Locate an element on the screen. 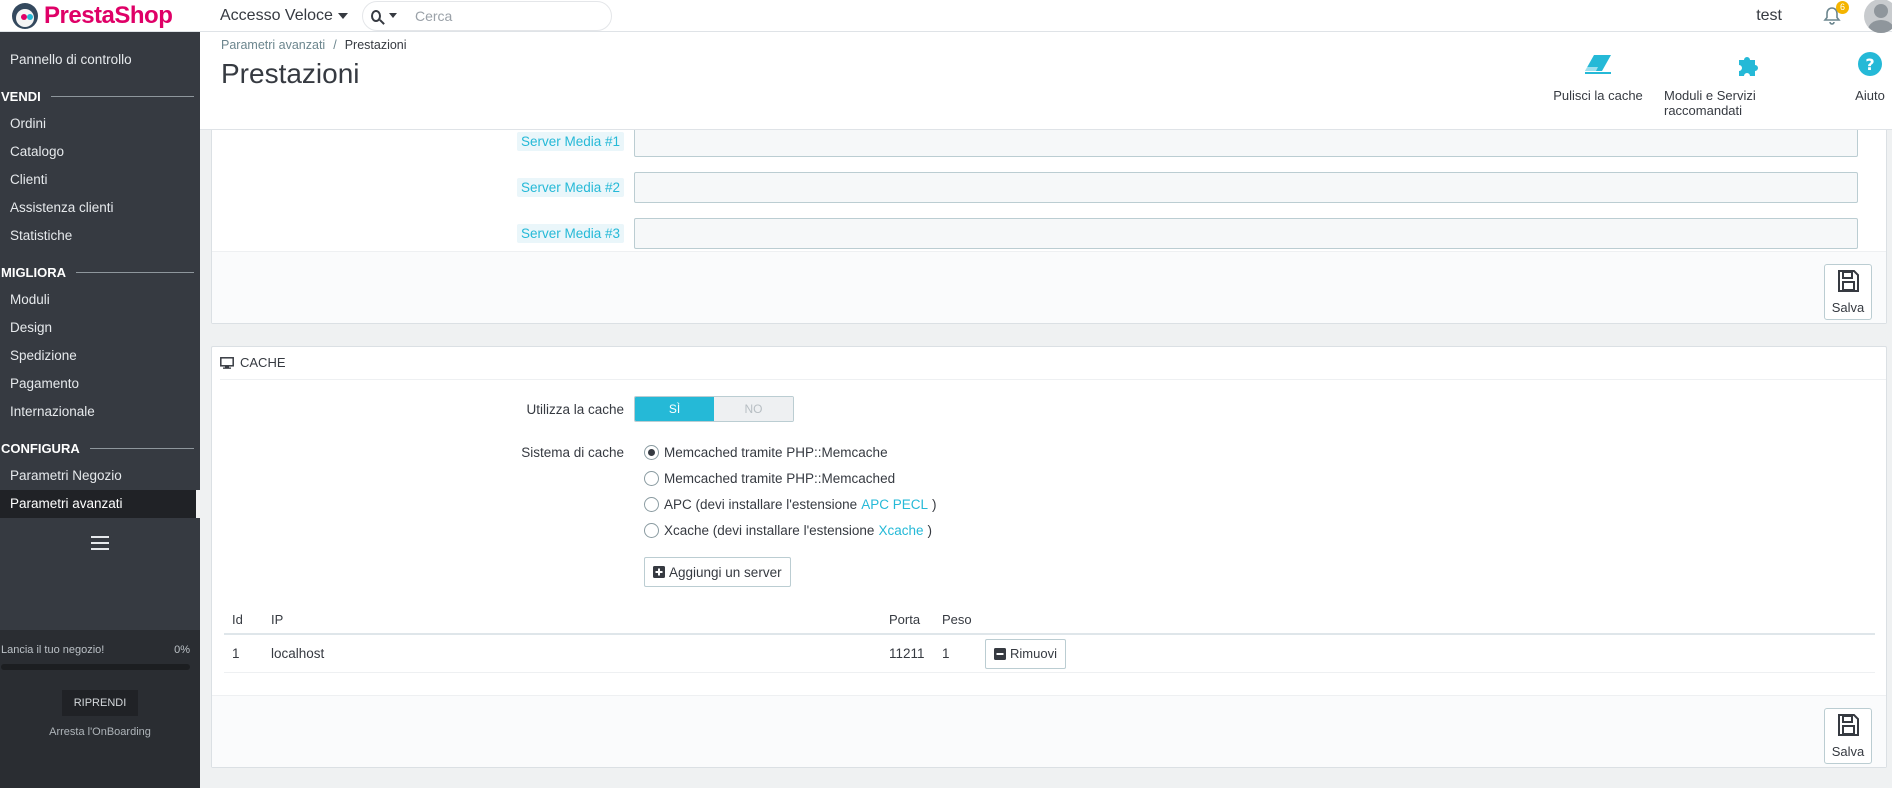 Image resolution: width=1892 pixels, height=788 pixels. sidebar-section-vendi: VENDI is located at coordinates (100, 96).